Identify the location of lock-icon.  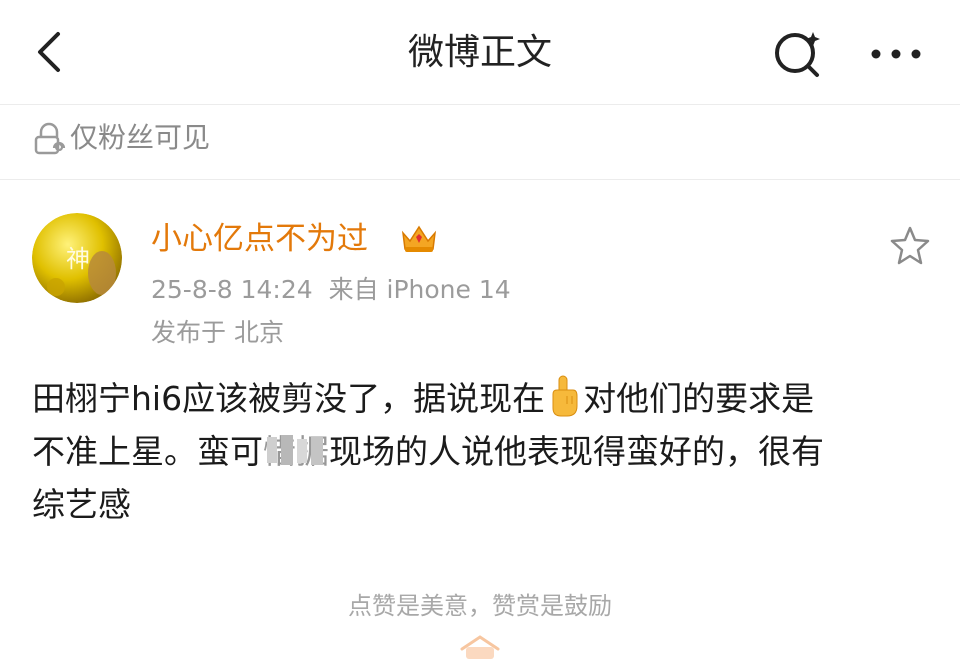
(50, 138).